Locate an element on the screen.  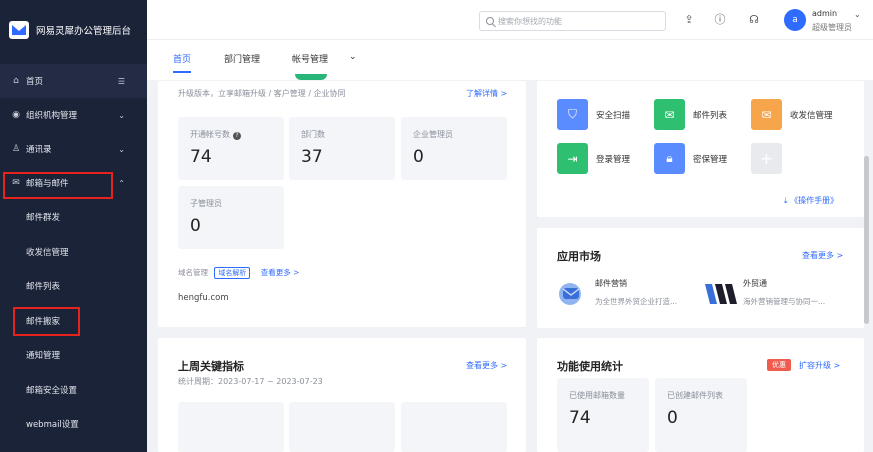
stat-value: 74 is located at coordinates (201, 157).